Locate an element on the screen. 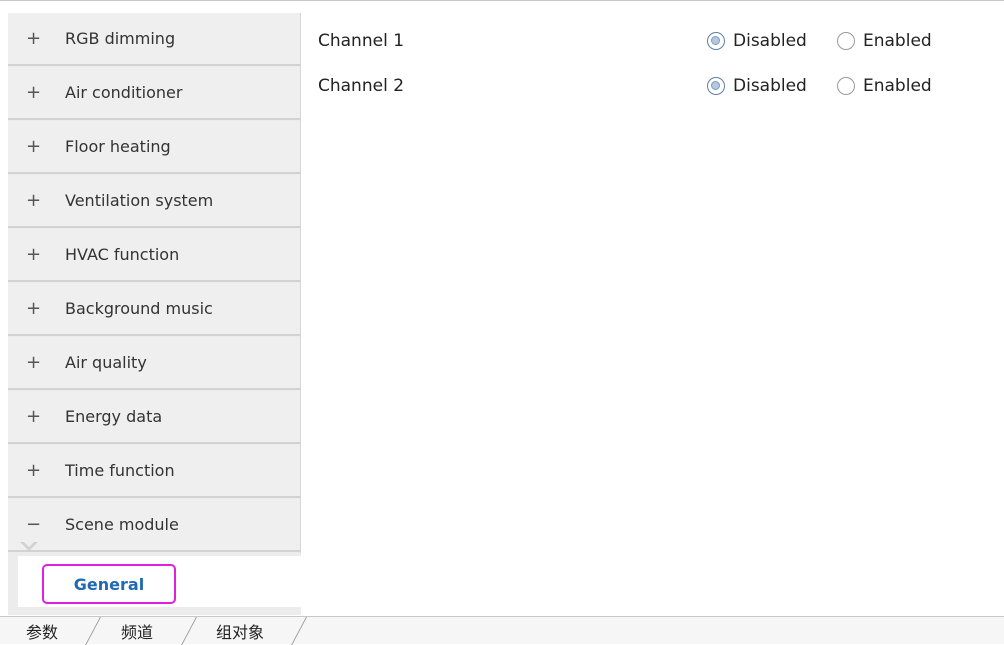 The width and height of the screenshot is (1004, 645). sidebar-item-label: Time function is located at coordinates (120, 470).